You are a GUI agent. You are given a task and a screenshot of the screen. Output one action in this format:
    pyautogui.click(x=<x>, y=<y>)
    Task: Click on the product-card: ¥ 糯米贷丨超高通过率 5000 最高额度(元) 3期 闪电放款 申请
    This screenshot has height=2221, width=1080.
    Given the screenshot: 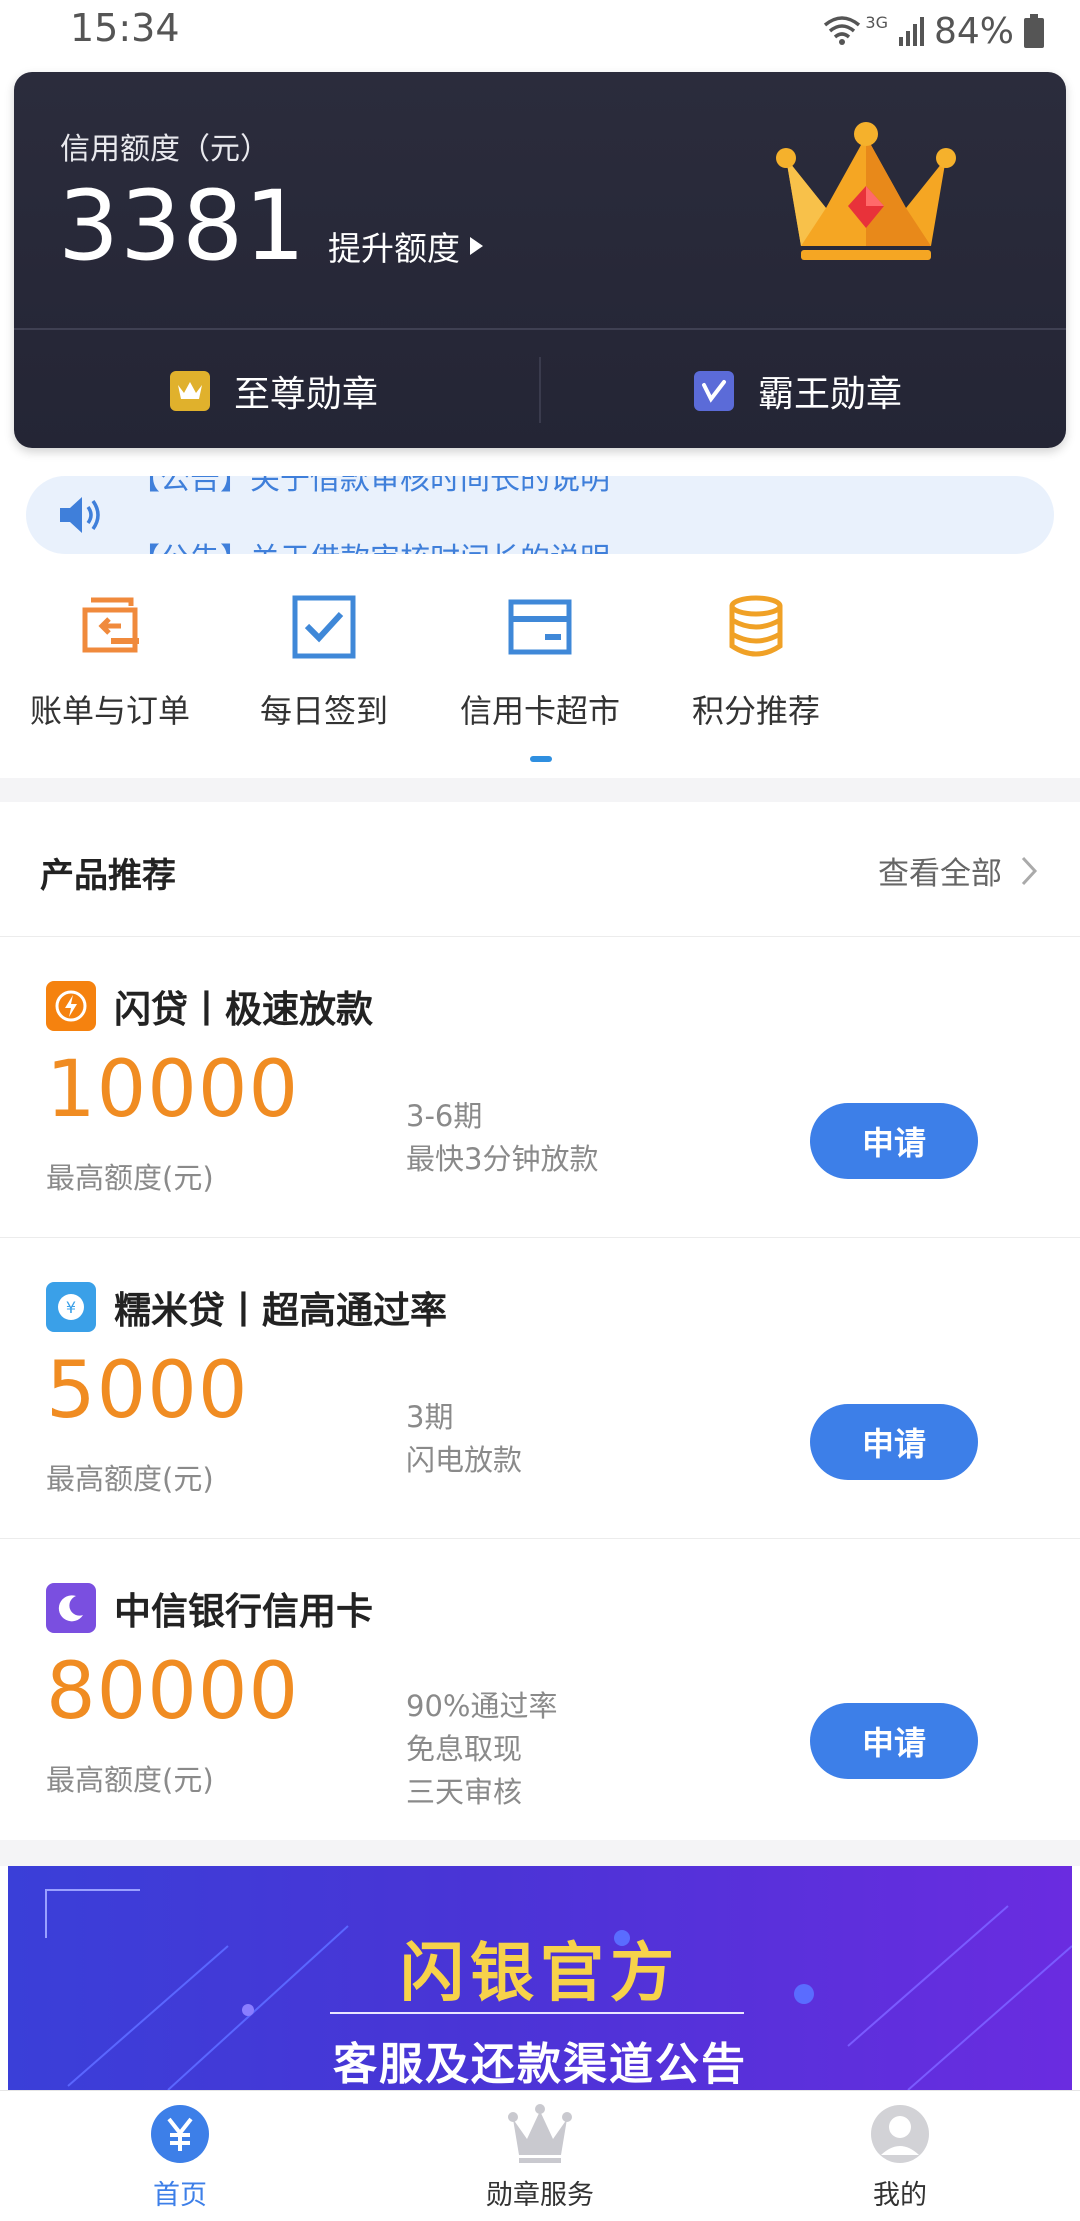 What is the action you would take?
    pyautogui.click(x=540, y=1388)
    